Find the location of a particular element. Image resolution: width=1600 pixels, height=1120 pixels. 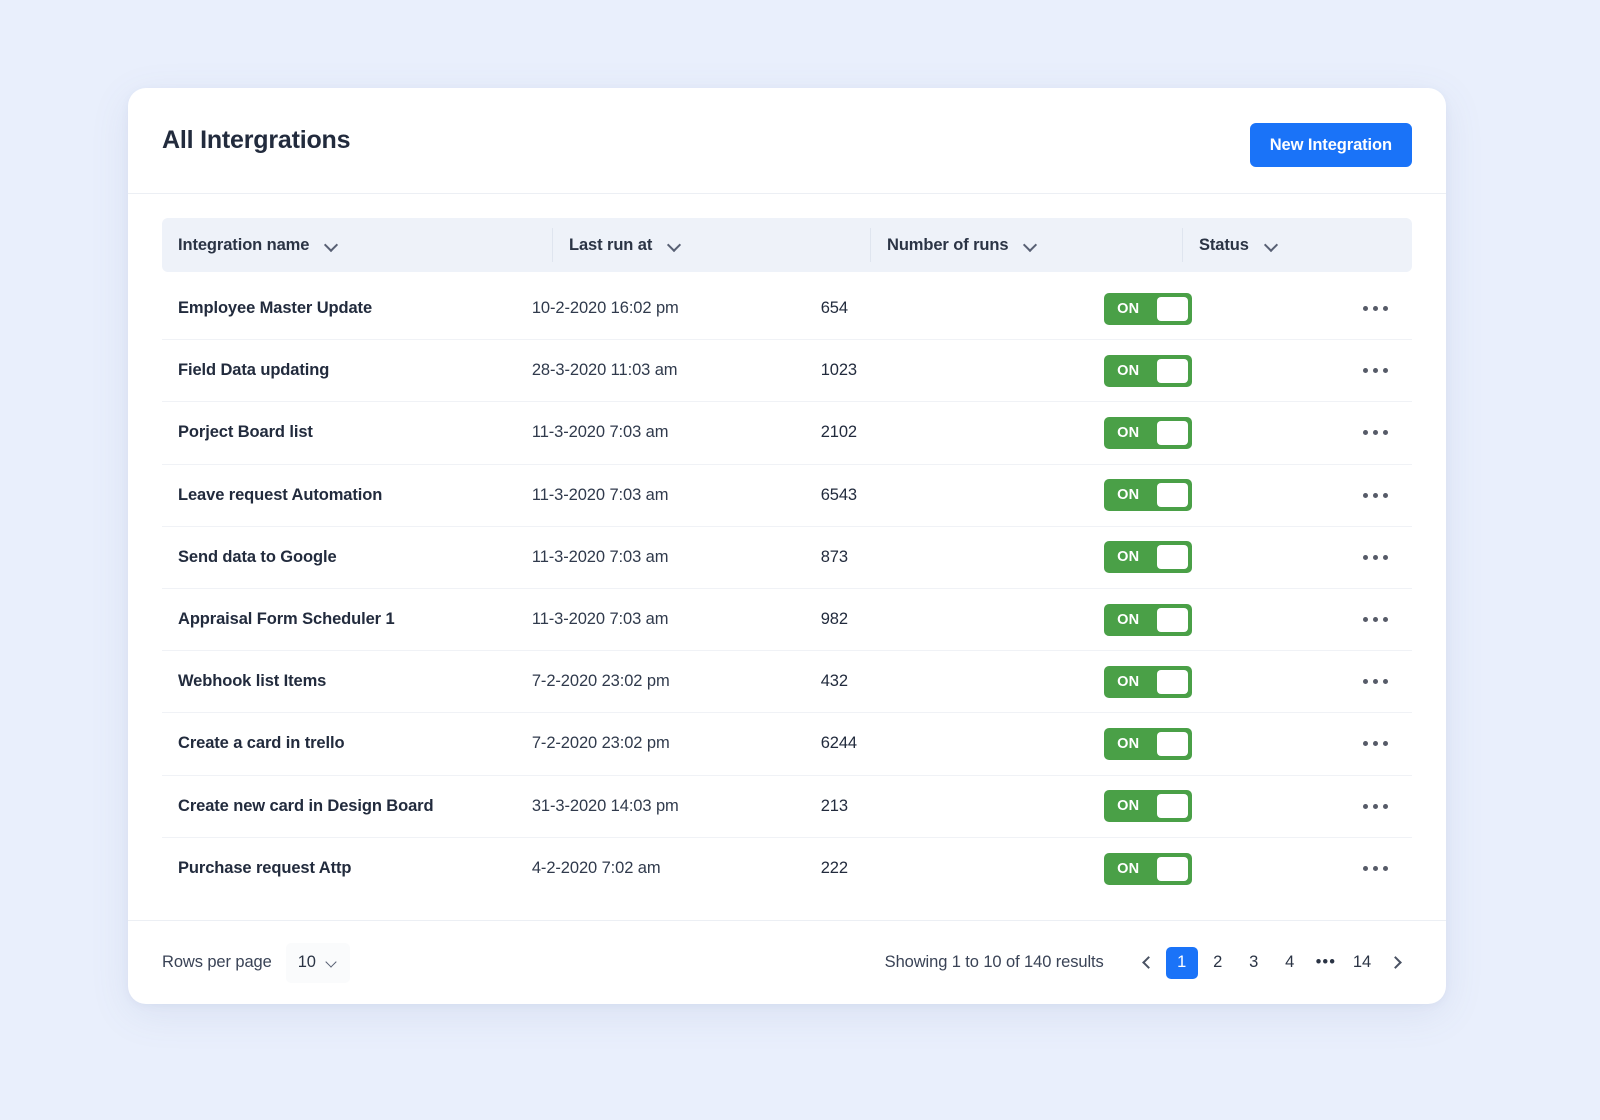

chevron-right-icon is located at coordinates (1397, 963).